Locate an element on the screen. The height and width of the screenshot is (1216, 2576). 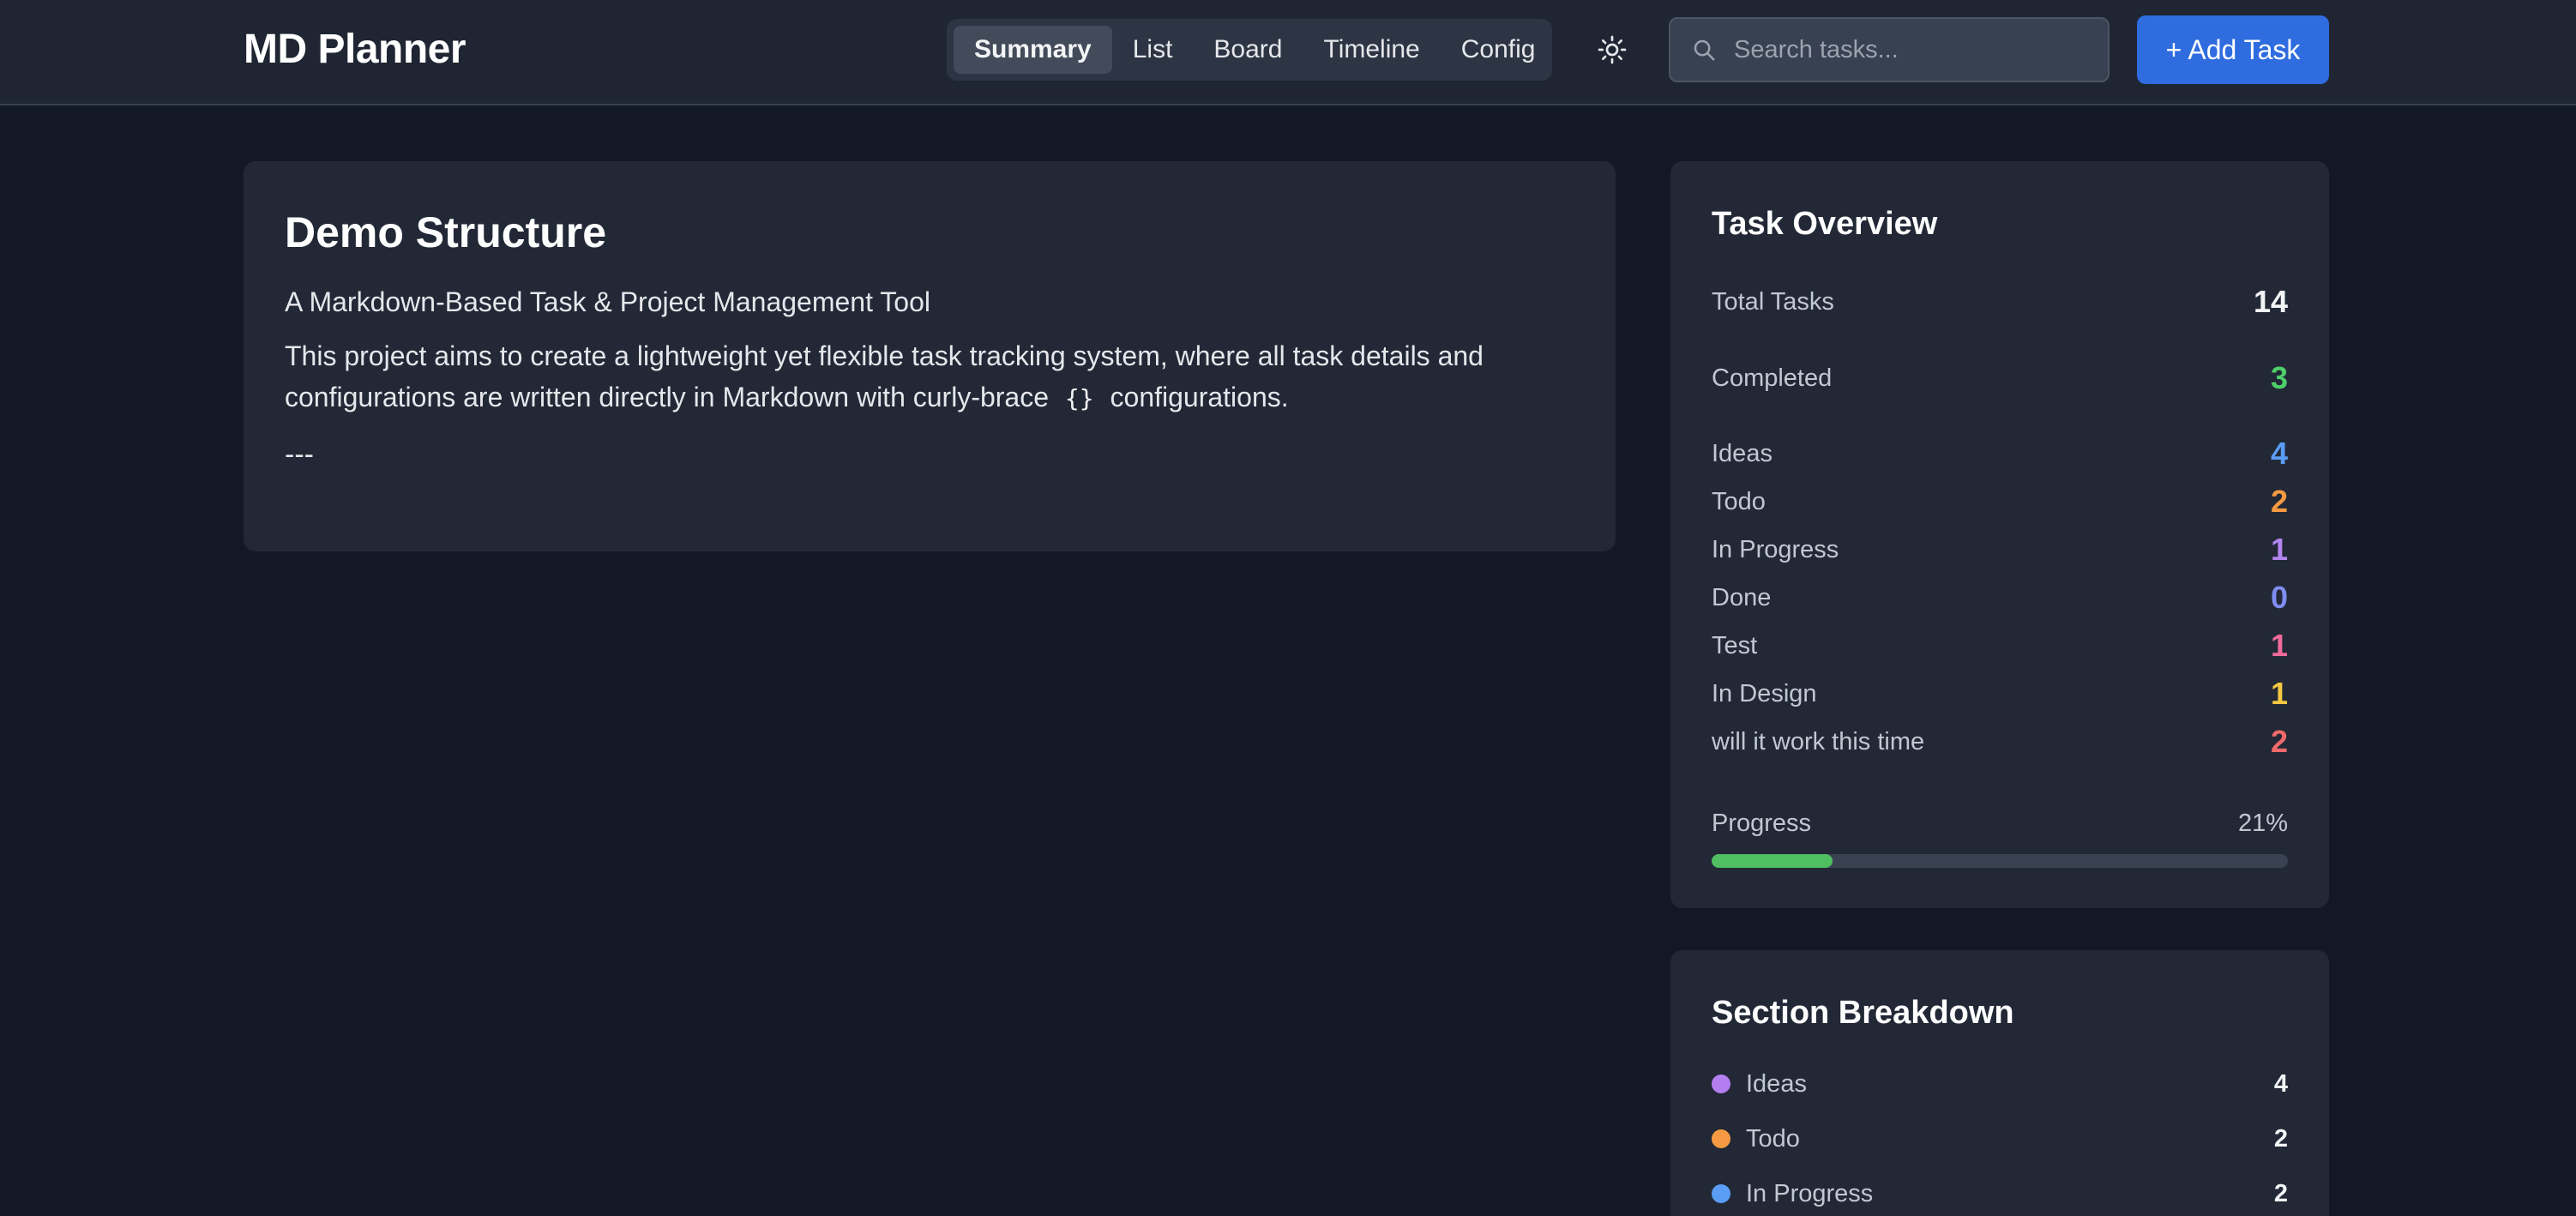
description-text-end: configurations. is located at coordinates (1199, 397).